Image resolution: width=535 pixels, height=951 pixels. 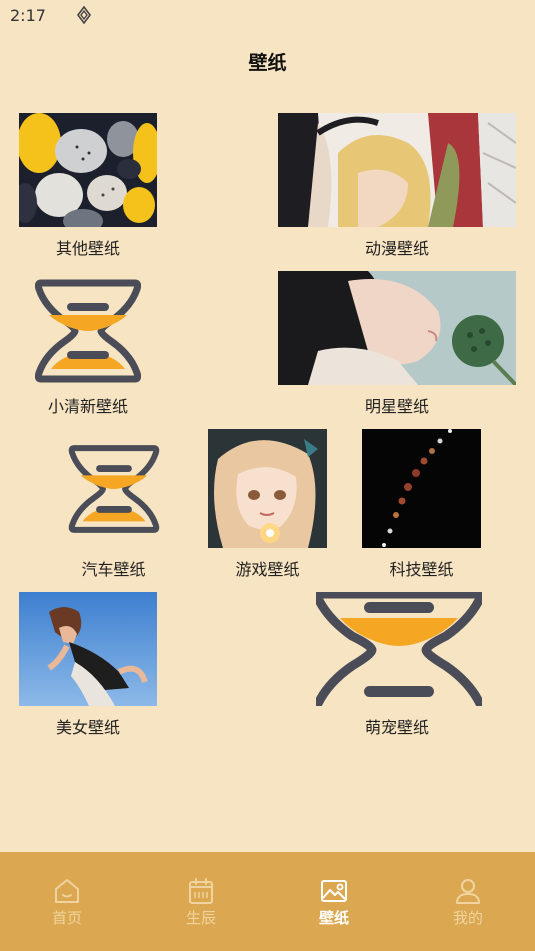 I want to click on status-time: 2:17, so click(x=28, y=15).